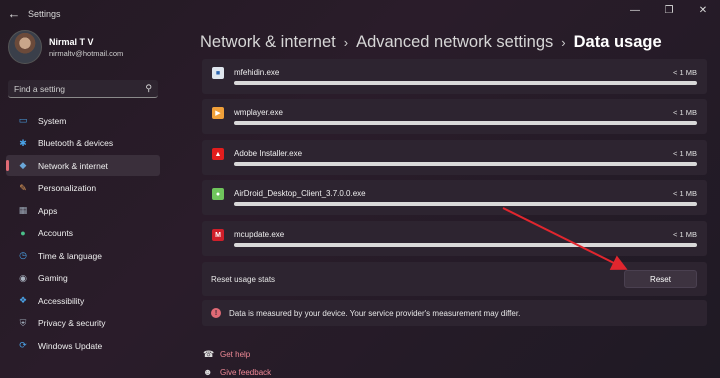 The width and height of the screenshot is (720, 378). Describe the element at coordinates (48, 210) in the screenshot. I see `sidebar-item-label: Apps` at that location.